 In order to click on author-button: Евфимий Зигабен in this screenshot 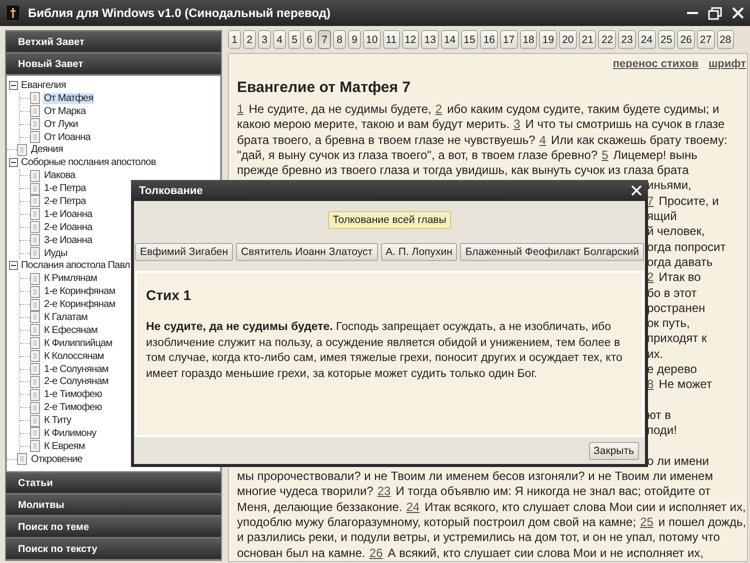, I will do `click(184, 252)`.